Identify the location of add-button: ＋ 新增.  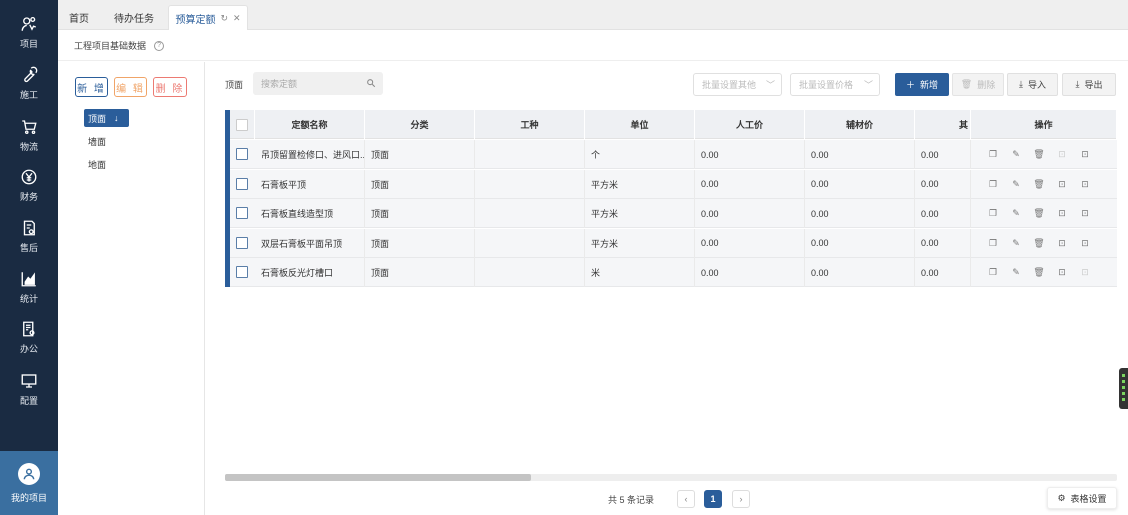
(922, 84).